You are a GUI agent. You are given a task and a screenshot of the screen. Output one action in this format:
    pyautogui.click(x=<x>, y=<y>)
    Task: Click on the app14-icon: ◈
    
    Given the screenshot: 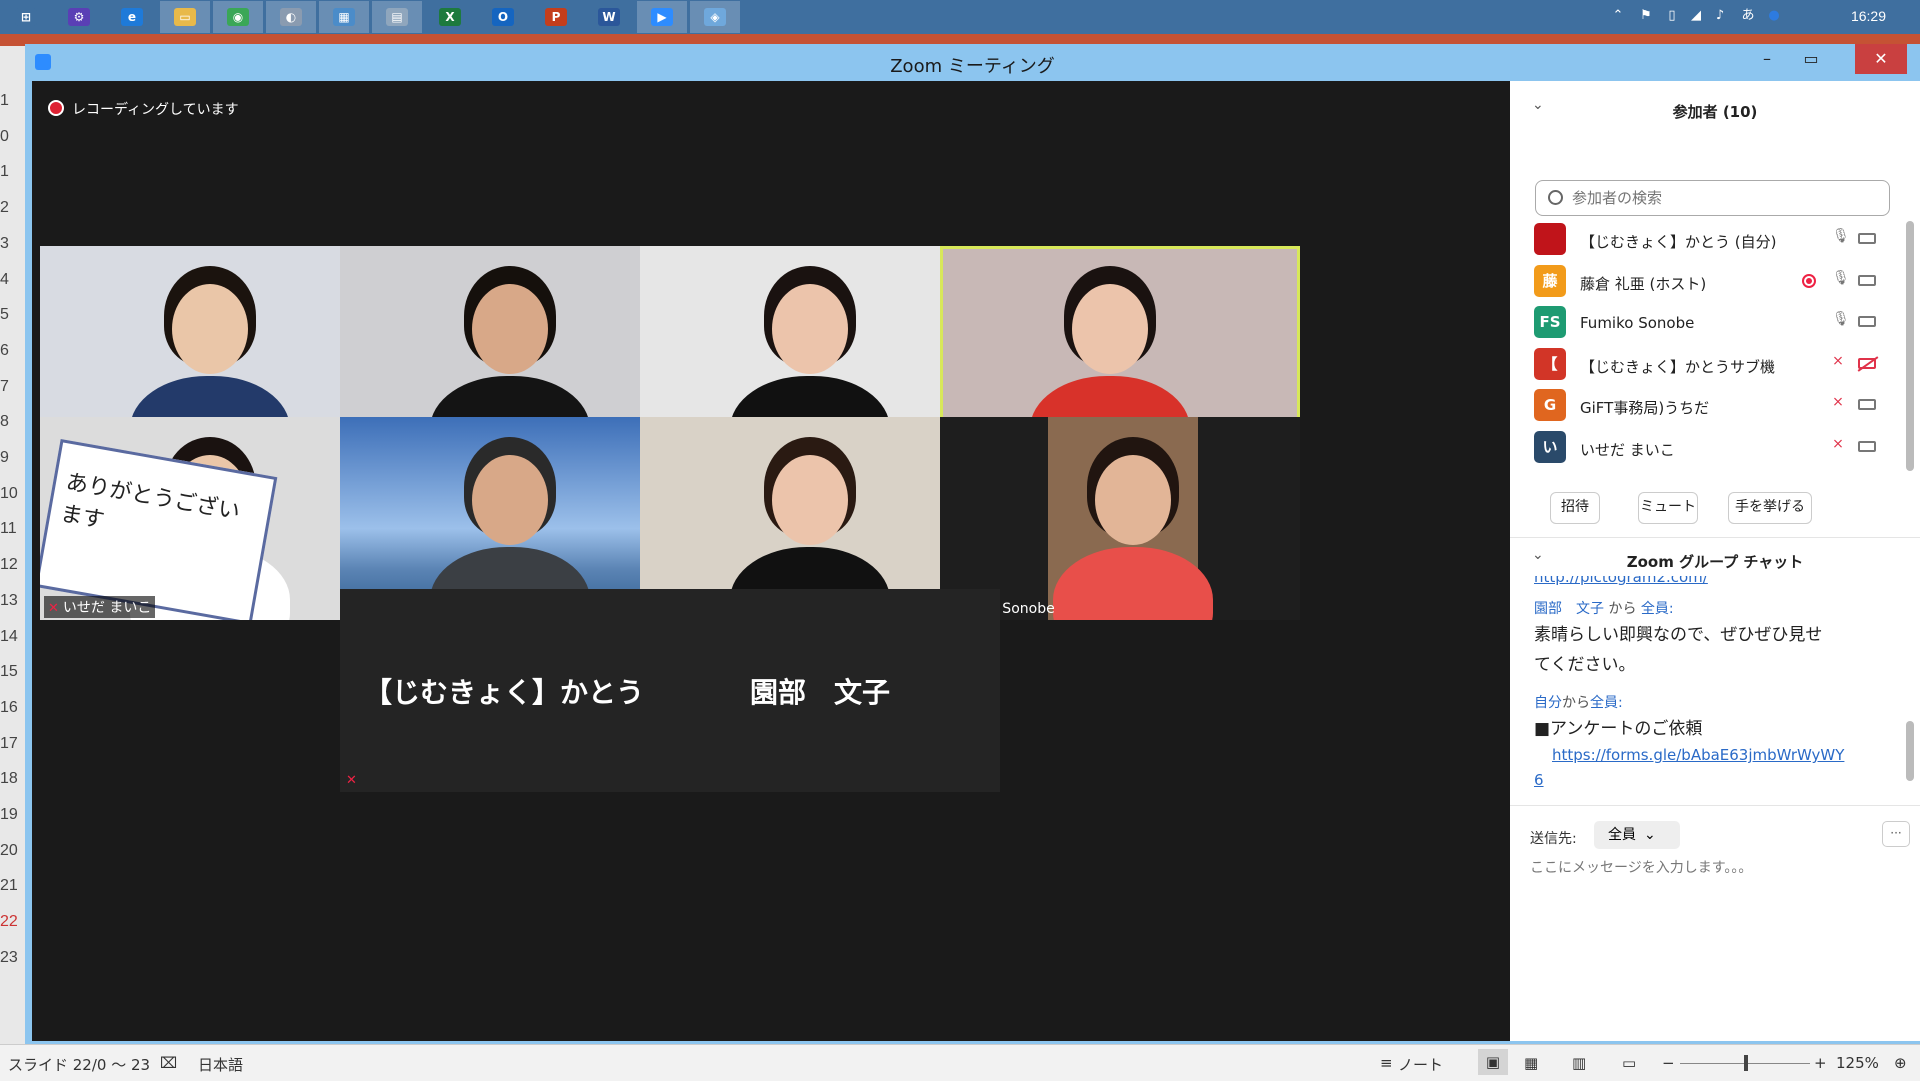 What is the action you would take?
    pyautogui.click(x=715, y=17)
    